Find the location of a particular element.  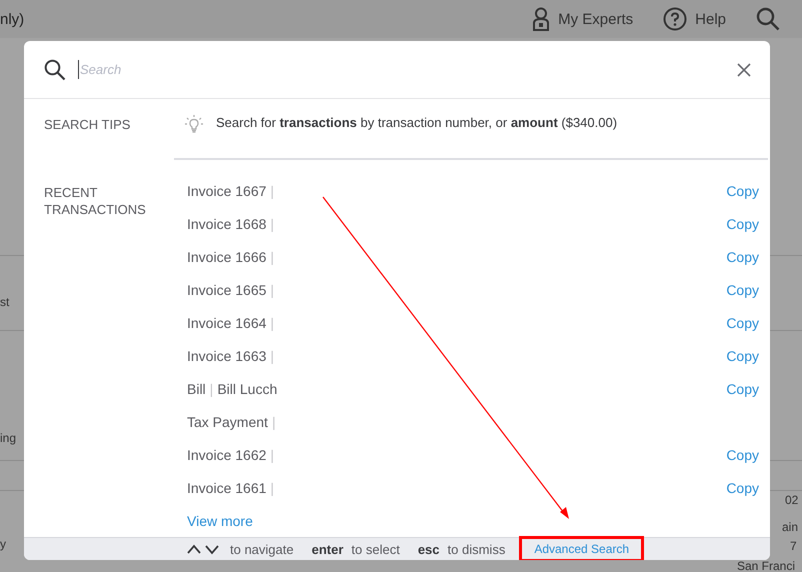

background-text: ing is located at coordinates (8, 438).